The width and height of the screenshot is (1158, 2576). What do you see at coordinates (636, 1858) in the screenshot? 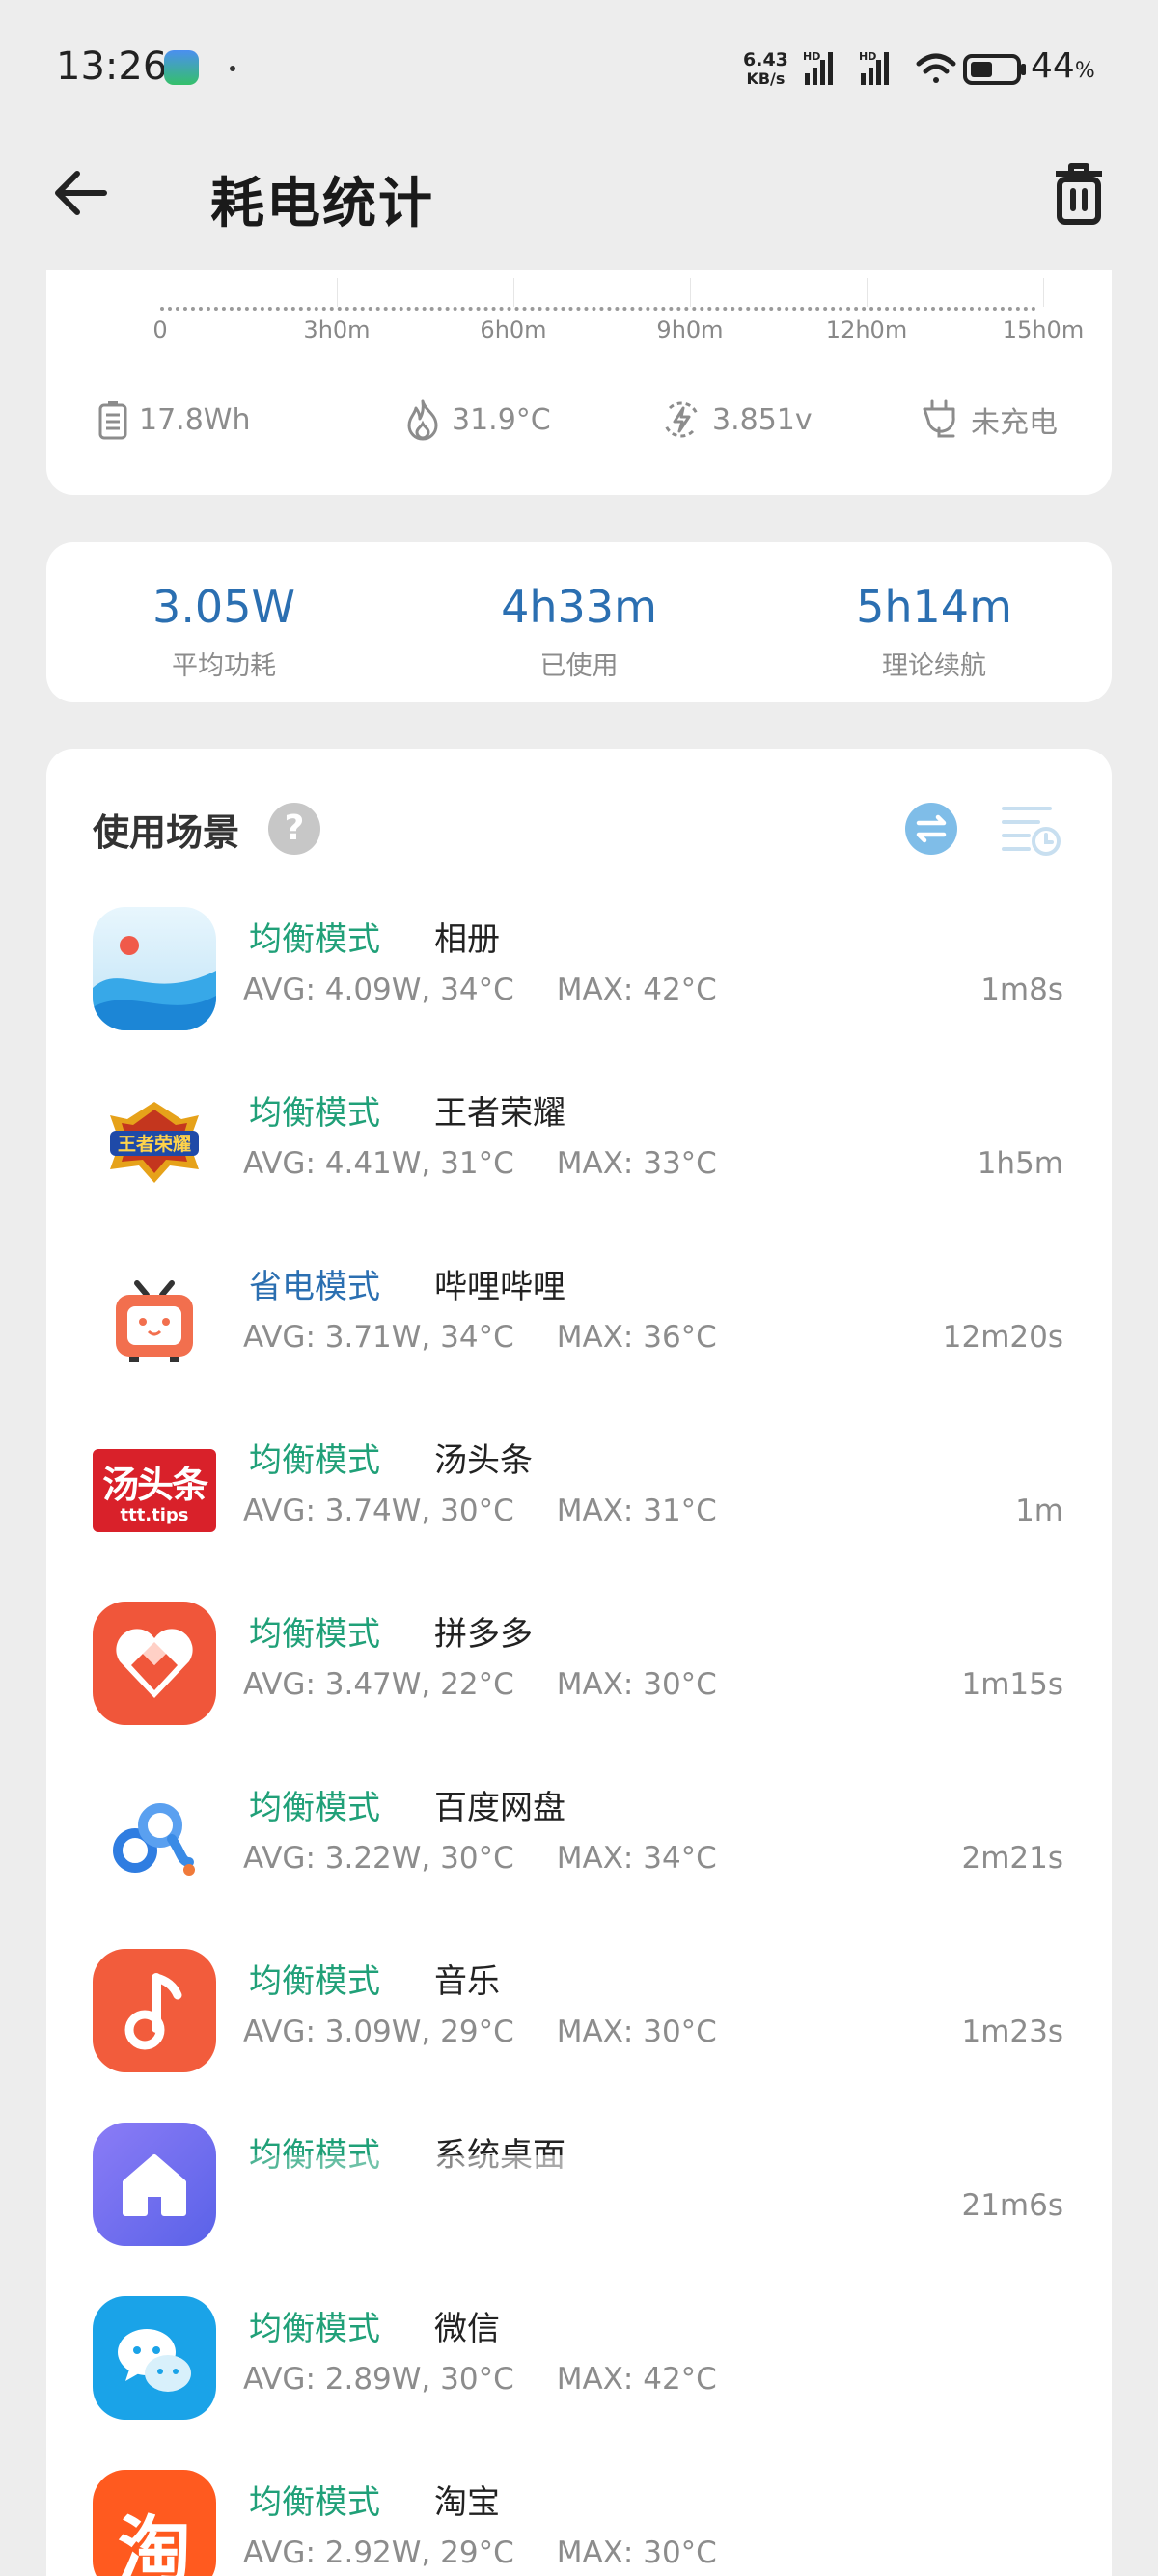
I see `max-metric: MAX: 34°C` at bounding box center [636, 1858].